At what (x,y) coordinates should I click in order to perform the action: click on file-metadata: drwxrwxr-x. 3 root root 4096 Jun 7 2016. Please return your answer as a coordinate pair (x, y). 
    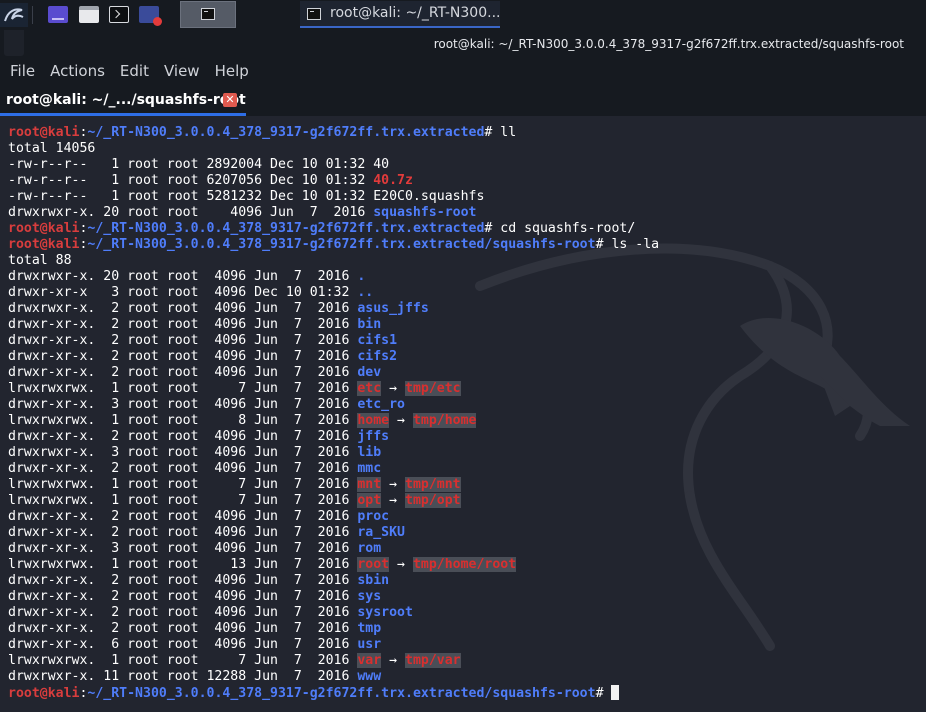
    Looking at the image, I should click on (183, 452).